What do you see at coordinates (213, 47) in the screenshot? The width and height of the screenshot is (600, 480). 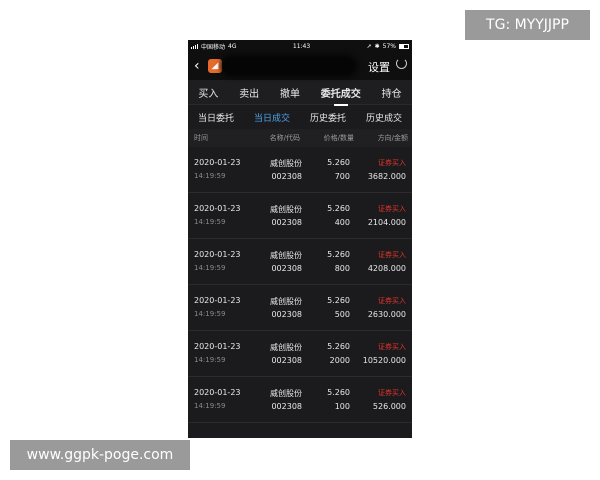 I see `carrier-label: 中国移动` at bounding box center [213, 47].